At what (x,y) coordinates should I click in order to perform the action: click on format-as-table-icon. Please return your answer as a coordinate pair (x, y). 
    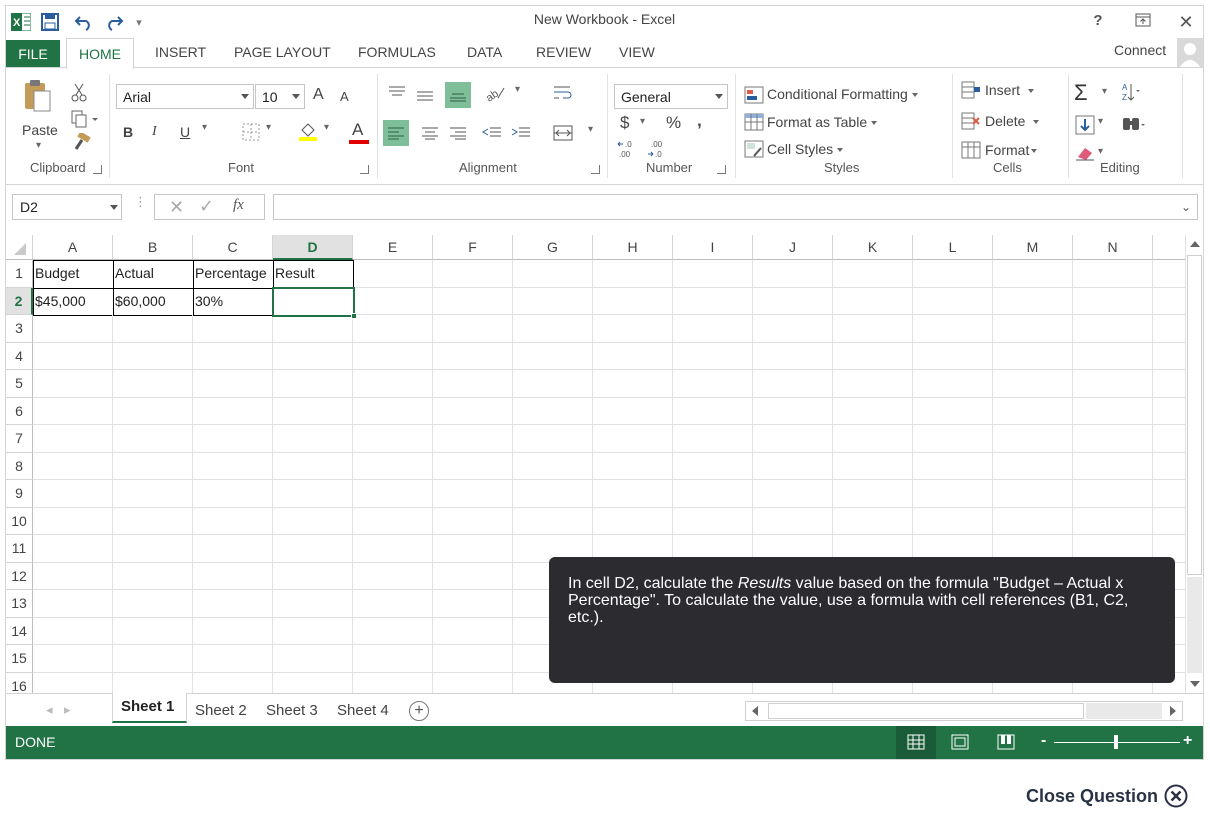
    Looking at the image, I should click on (754, 122).